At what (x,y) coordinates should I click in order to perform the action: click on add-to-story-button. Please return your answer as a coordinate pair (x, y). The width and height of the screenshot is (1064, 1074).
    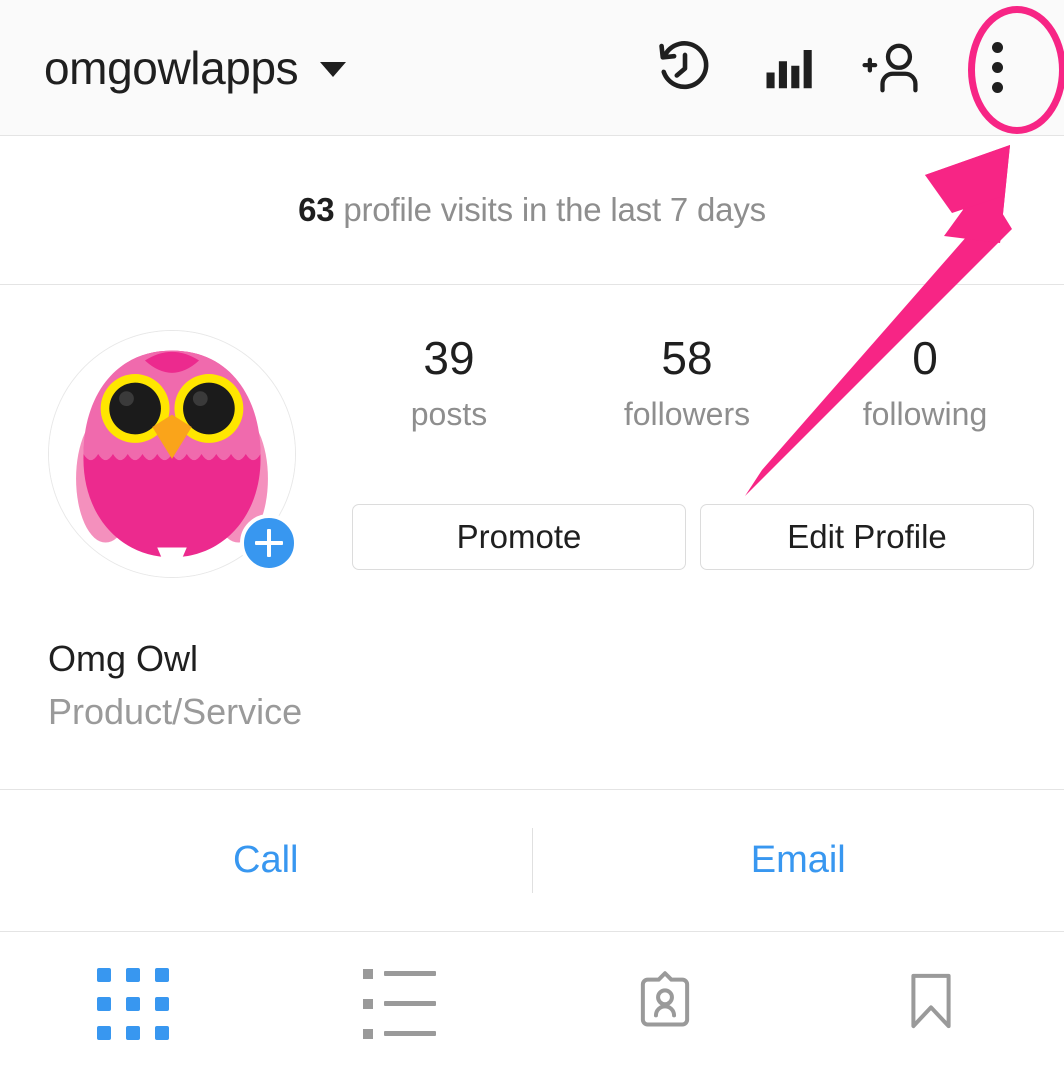
    Looking at the image, I should click on (269, 543).